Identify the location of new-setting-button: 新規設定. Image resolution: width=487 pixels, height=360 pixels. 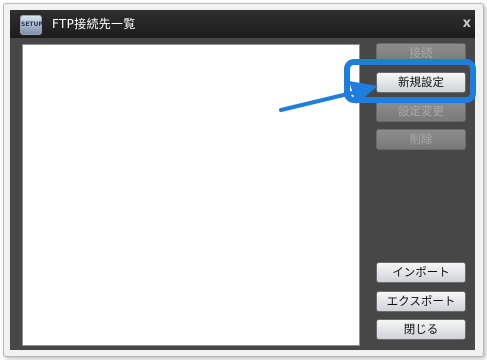
(421, 82).